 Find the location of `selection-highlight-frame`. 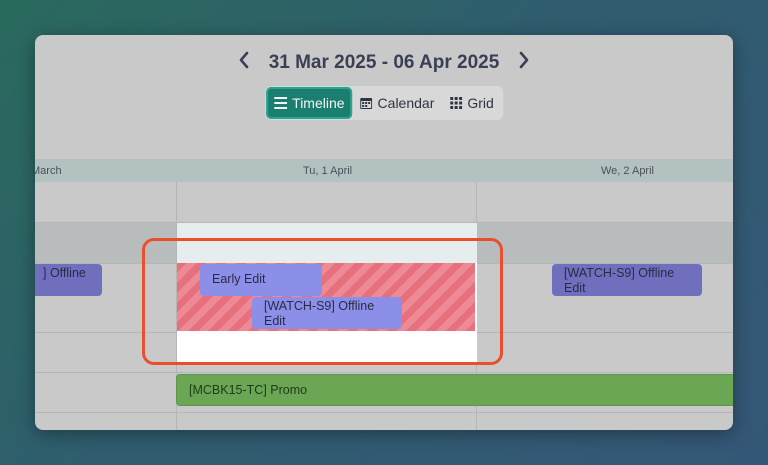

selection-highlight-frame is located at coordinates (322, 301).